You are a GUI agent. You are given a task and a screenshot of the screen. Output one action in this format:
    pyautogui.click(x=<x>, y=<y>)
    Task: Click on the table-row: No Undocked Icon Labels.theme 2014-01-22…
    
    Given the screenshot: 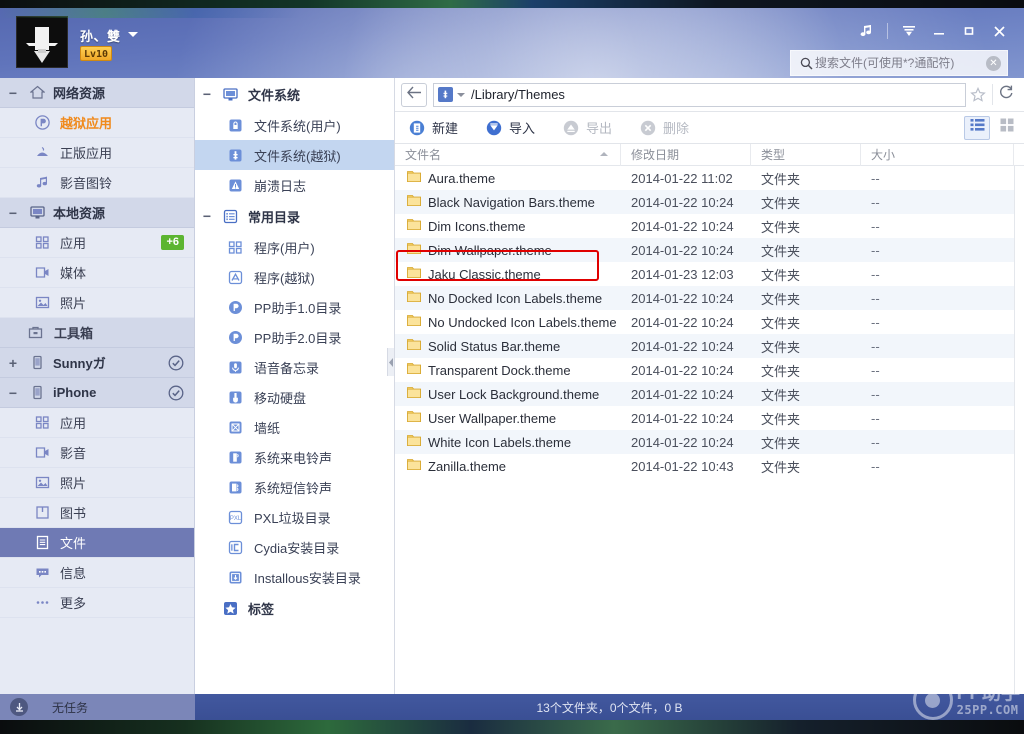 What is the action you would take?
    pyautogui.click(x=709, y=322)
    